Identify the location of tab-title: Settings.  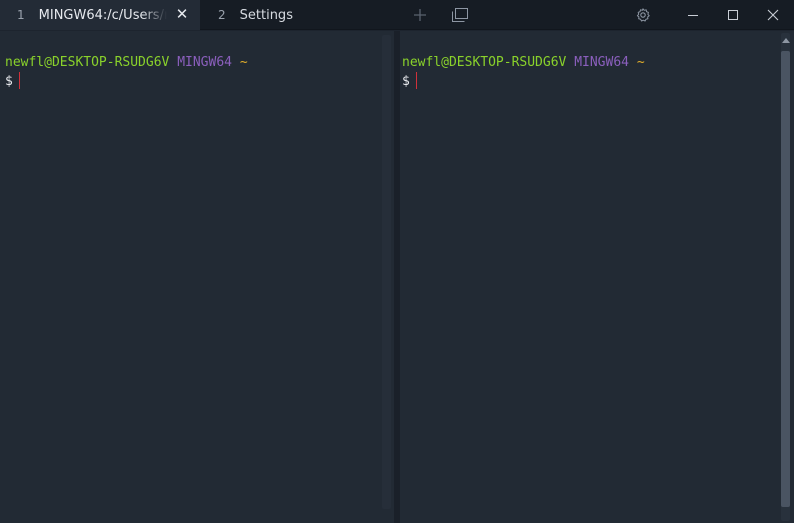
(266, 15).